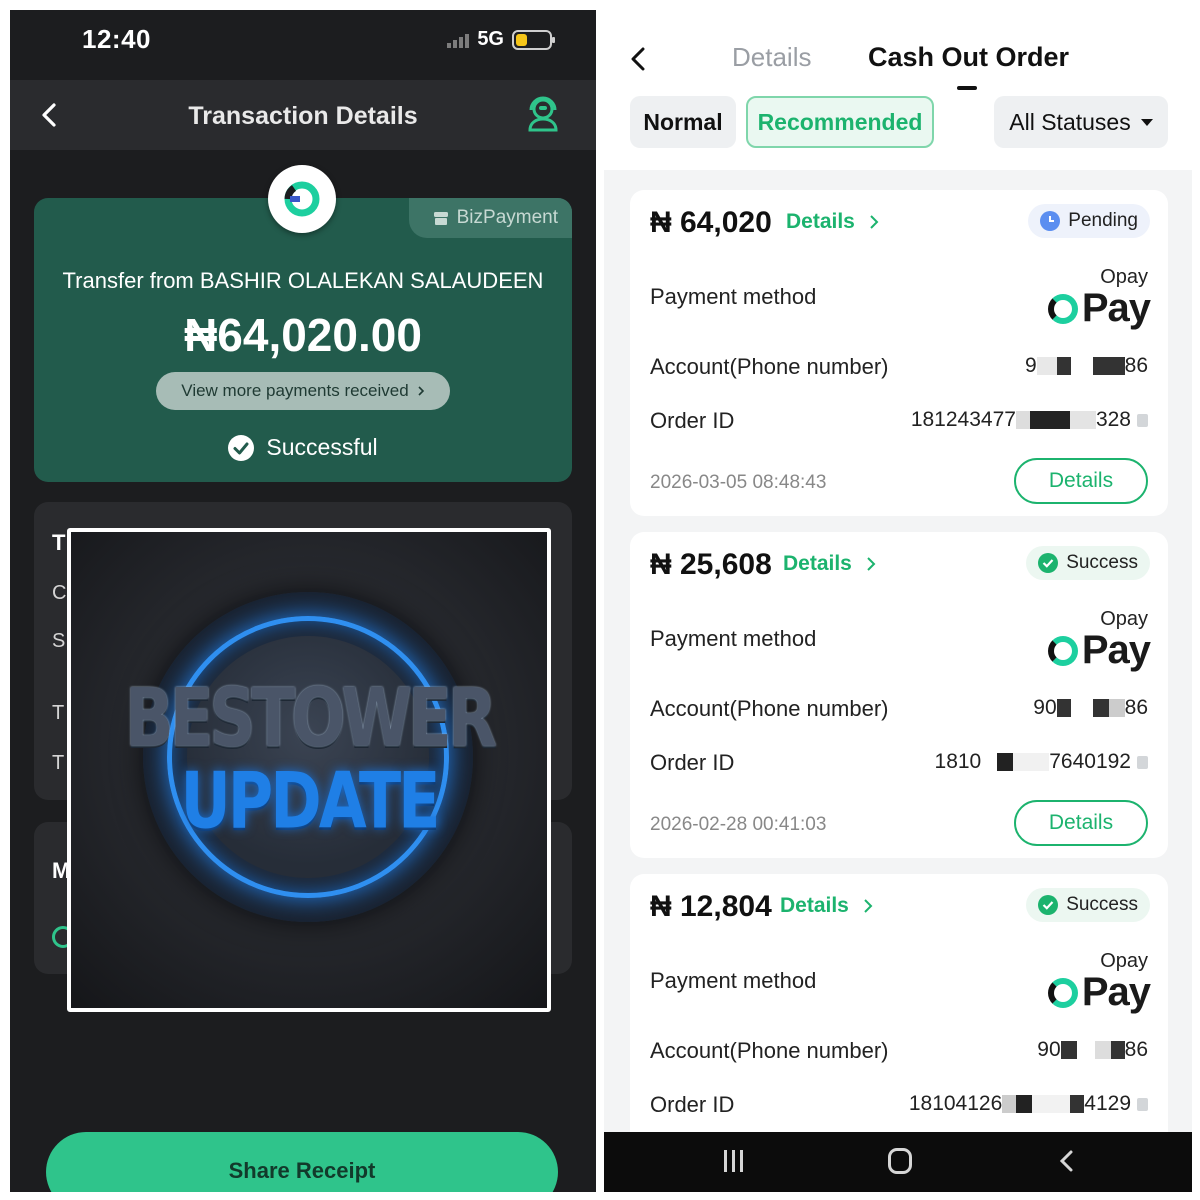 Image resolution: width=1200 pixels, height=1200 pixels. Describe the element at coordinates (303, 40) in the screenshot. I see `status-bar: 12:40 5G` at that location.